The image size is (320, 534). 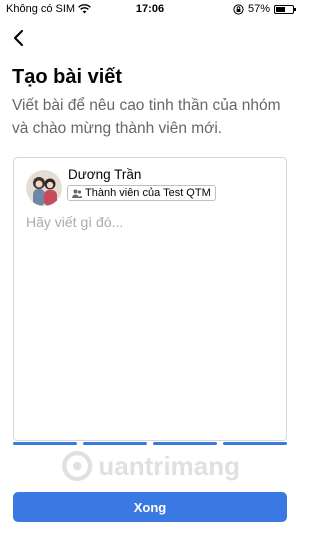 I want to click on page-title: Tạo bài viết, so click(x=67, y=77).